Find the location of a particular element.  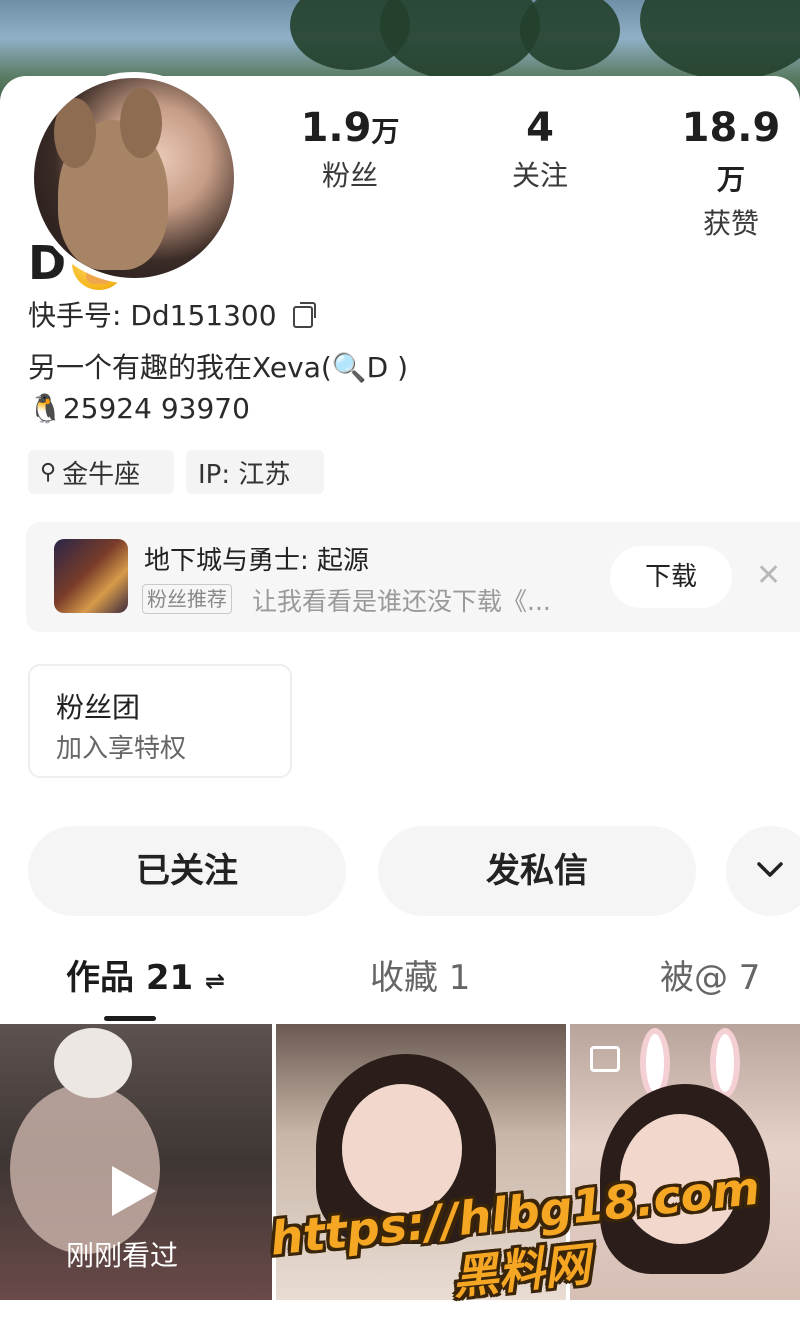

tab-mentions: 被@ 7 is located at coordinates (710, 978).